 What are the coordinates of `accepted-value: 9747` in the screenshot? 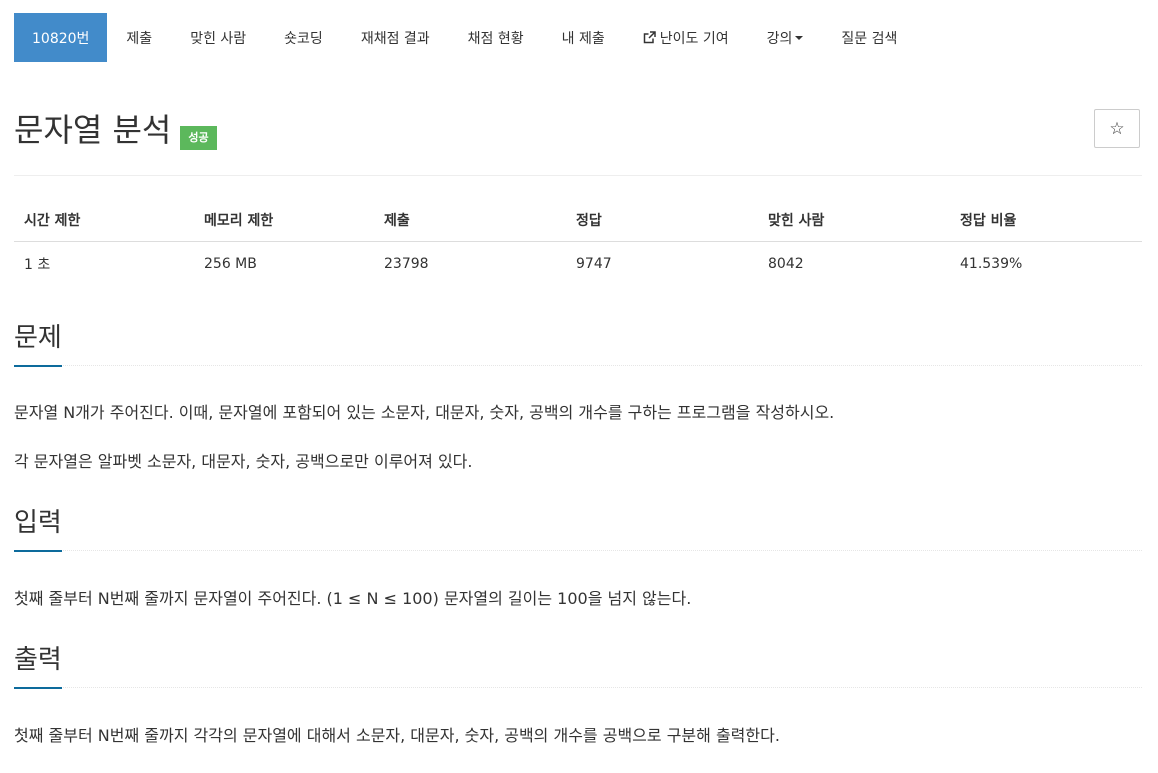 It's located at (594, 263).